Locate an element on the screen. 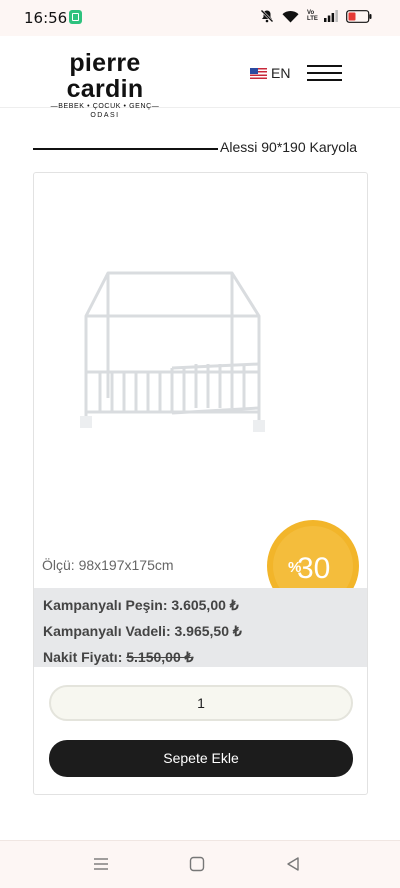 This screenshot has height=888, width=400. status-bar: 16:56 Vo LTE is located at coordinates (200, 18).